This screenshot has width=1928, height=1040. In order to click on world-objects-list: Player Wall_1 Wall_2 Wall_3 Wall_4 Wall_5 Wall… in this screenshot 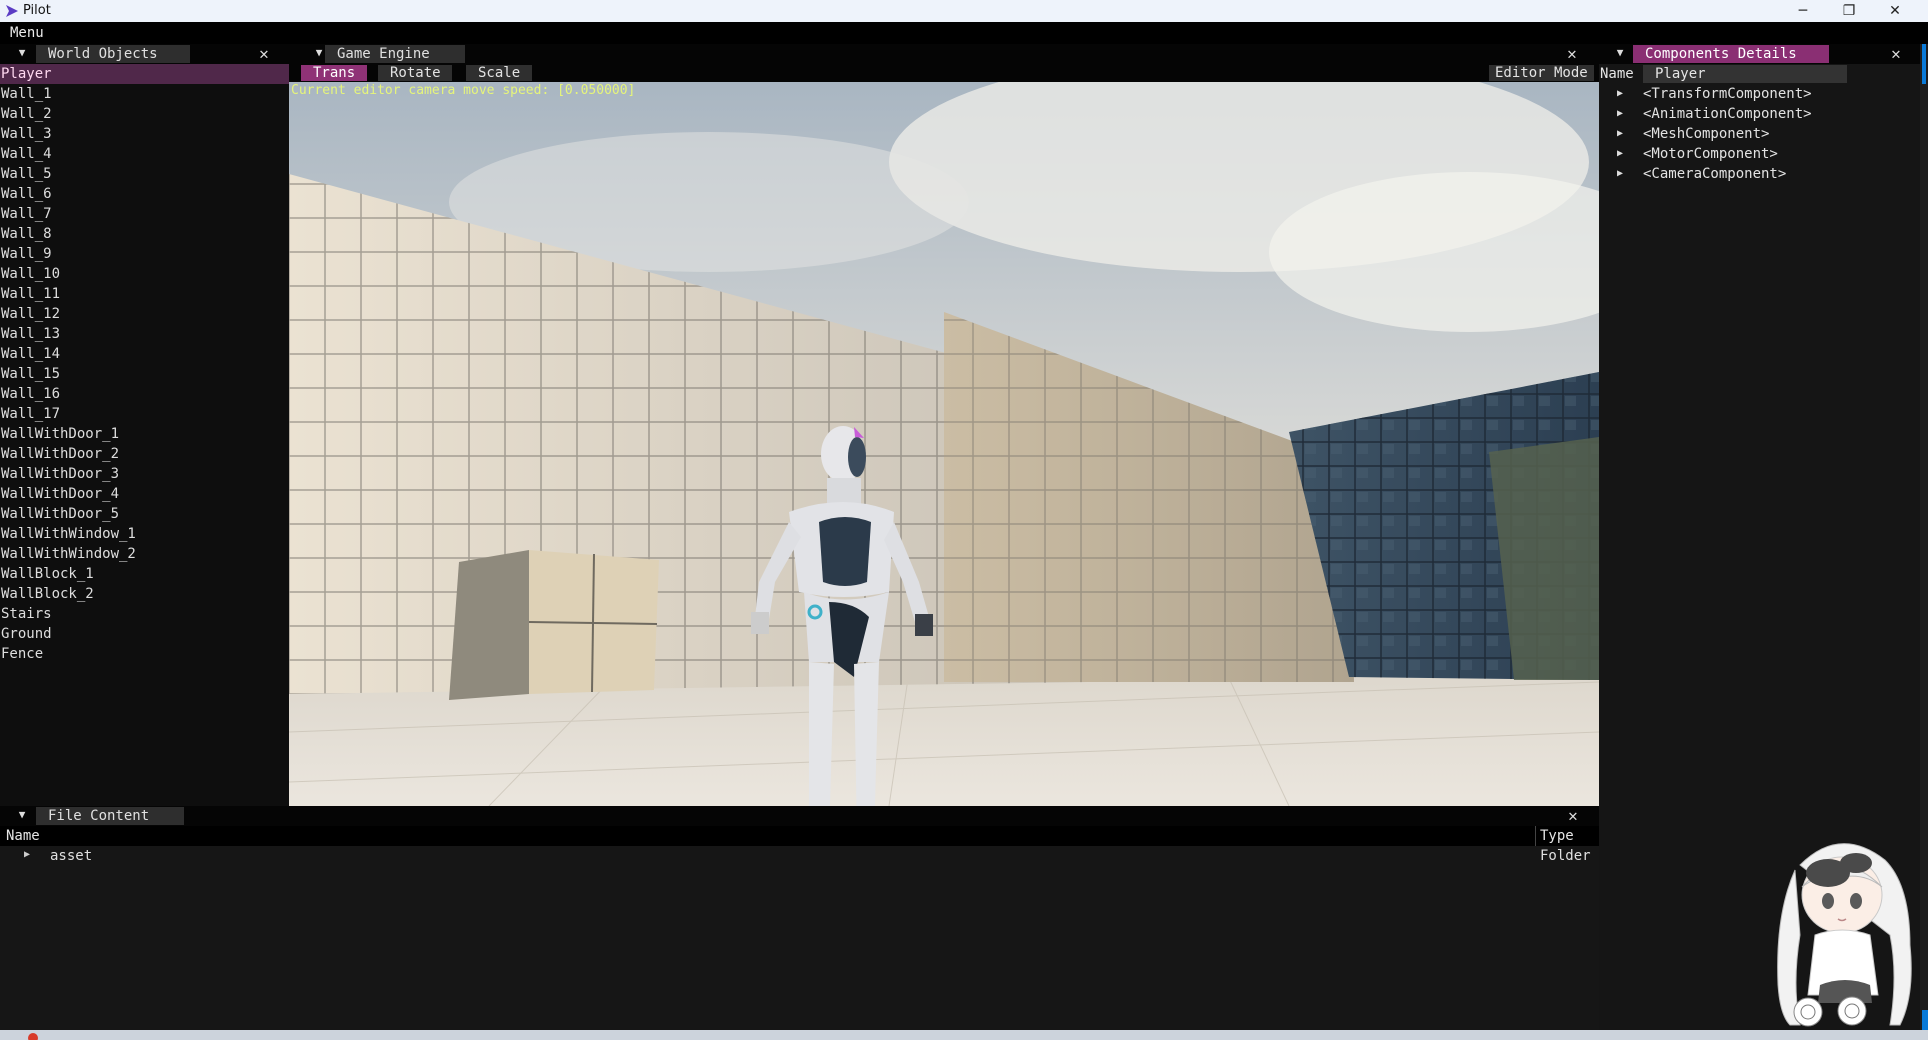, I will do `click(144, 364)`.